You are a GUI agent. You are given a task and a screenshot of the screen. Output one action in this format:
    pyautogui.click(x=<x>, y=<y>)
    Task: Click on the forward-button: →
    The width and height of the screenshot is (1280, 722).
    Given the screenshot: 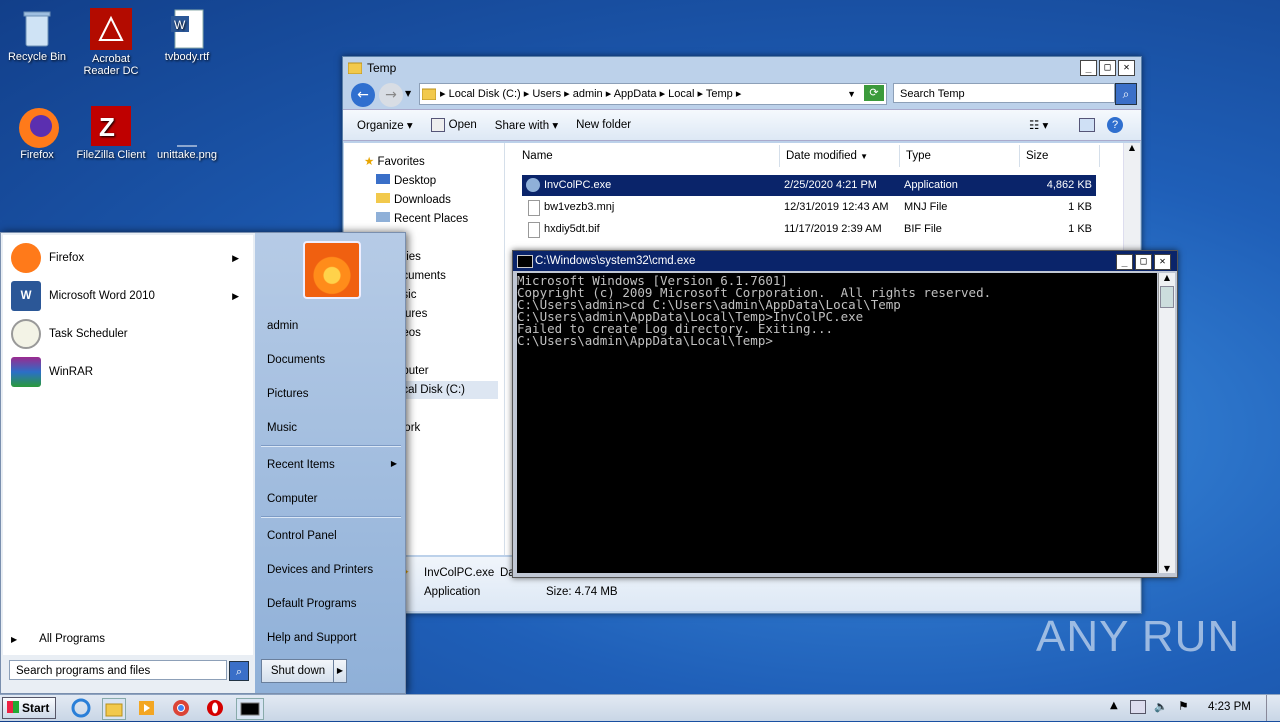 What is the action you would take?
    pyautogui.click(x=391, y=95)
    